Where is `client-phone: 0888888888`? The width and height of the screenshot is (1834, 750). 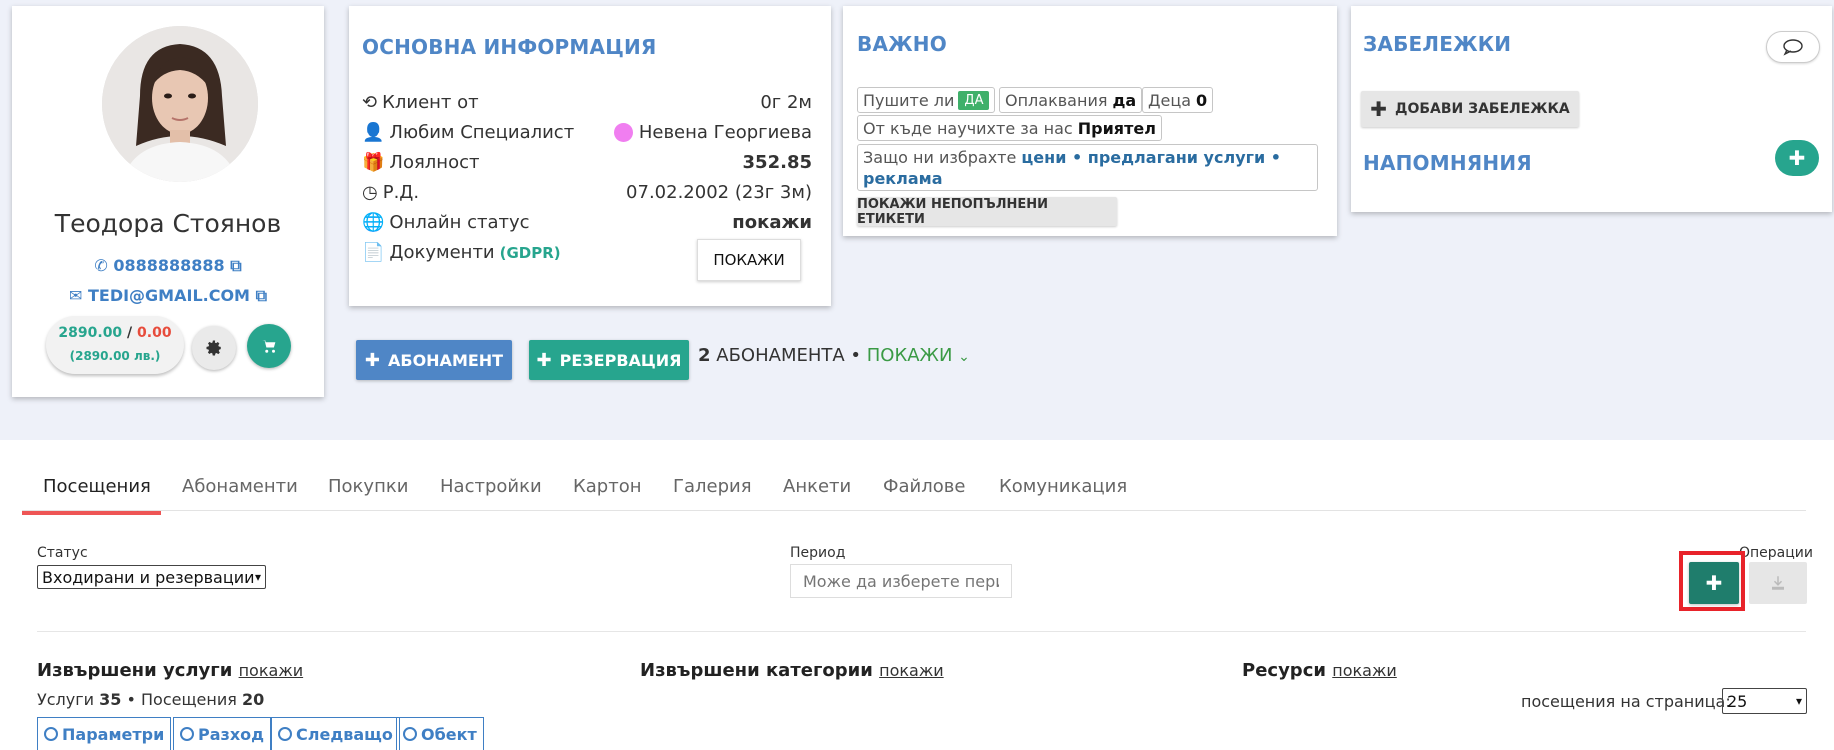
client-phone: 0888888888 is located at coordinates (168, 265).